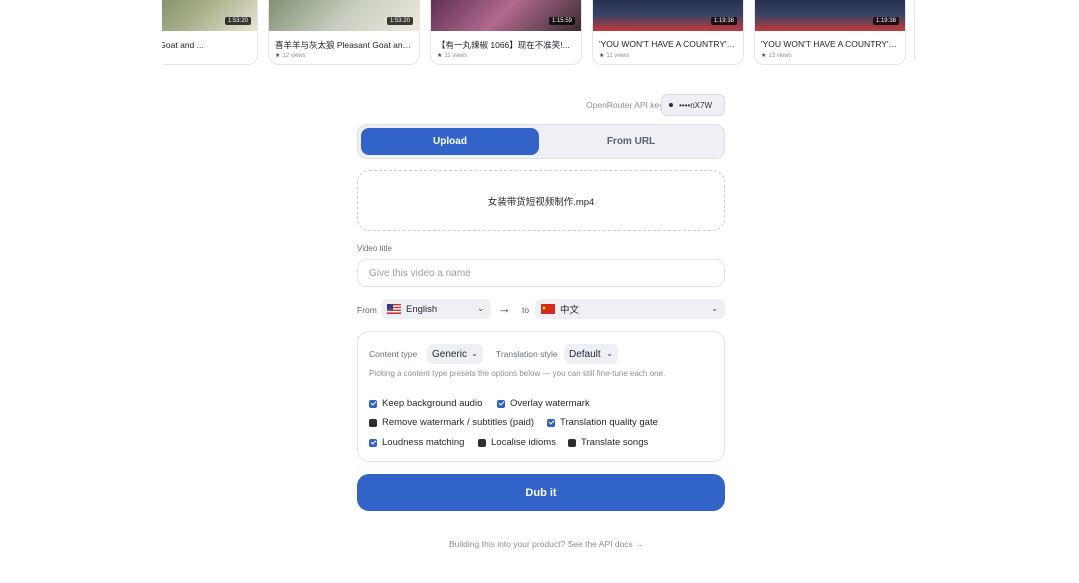  Describe the element at coordinates (615, 442) in the screenshot. I see `checkbox-label: Translate songs` at that location.